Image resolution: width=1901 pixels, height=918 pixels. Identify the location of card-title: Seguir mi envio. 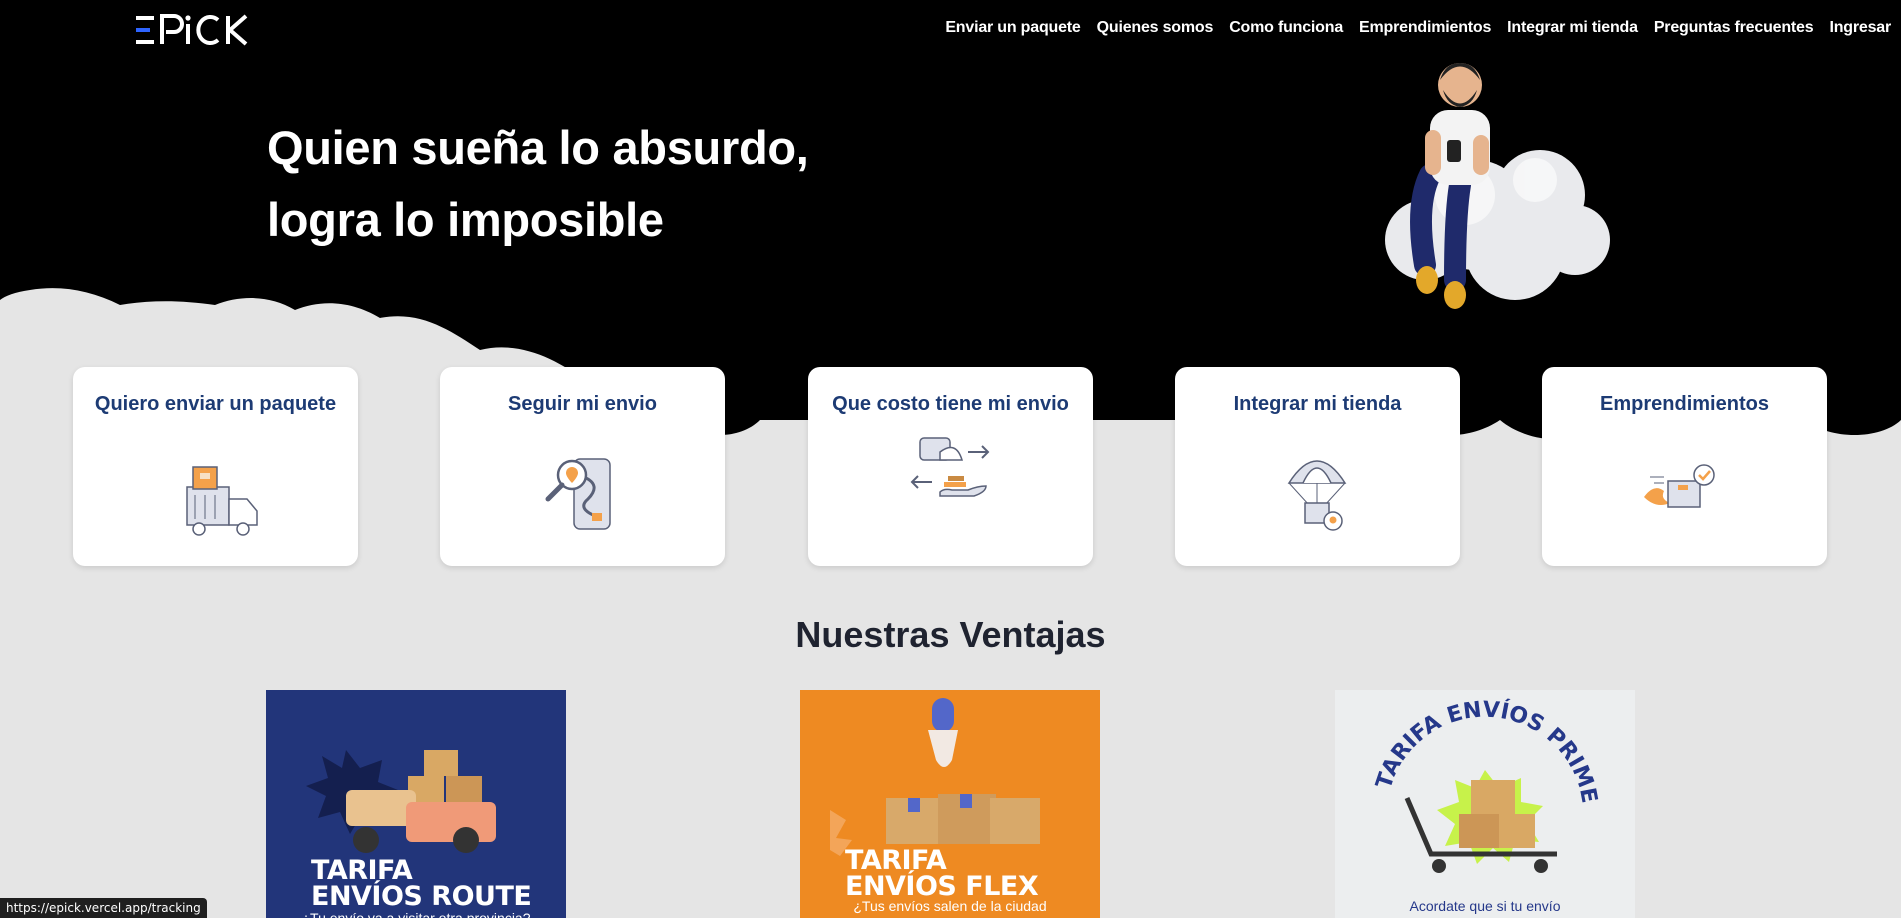
(582, 404).